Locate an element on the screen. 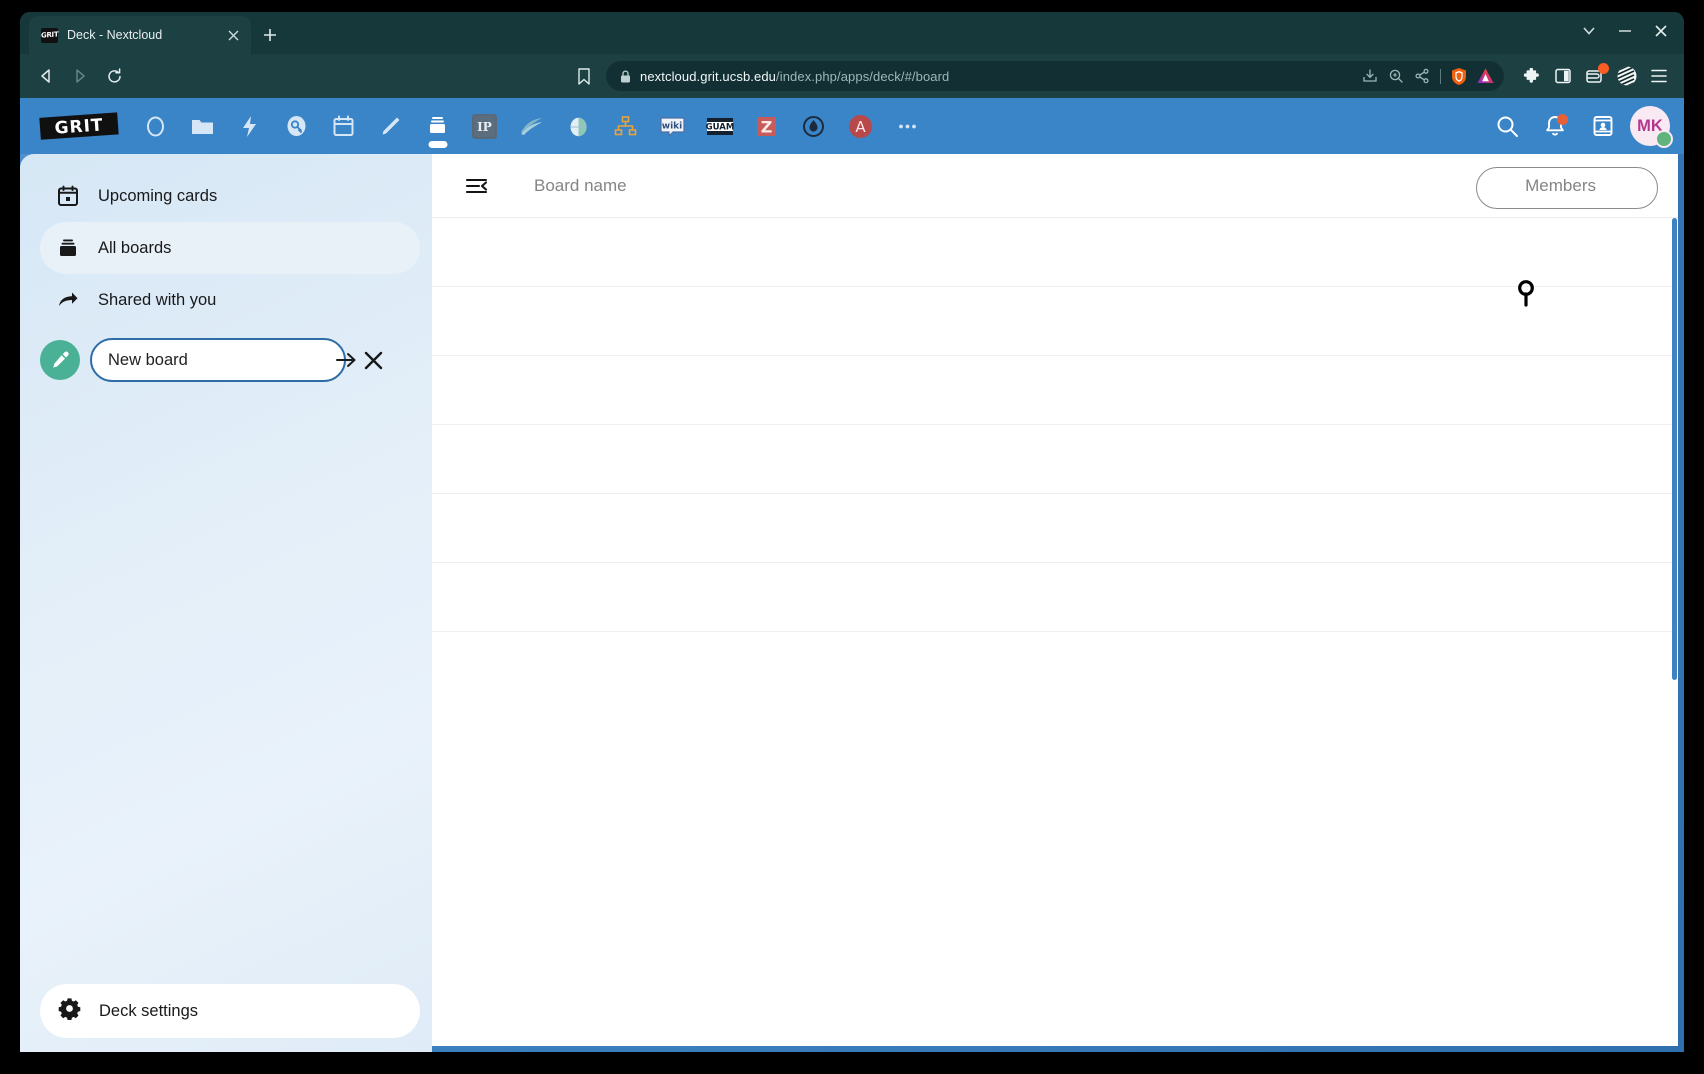  install-app-icon is located at coordinates (1370, 76).